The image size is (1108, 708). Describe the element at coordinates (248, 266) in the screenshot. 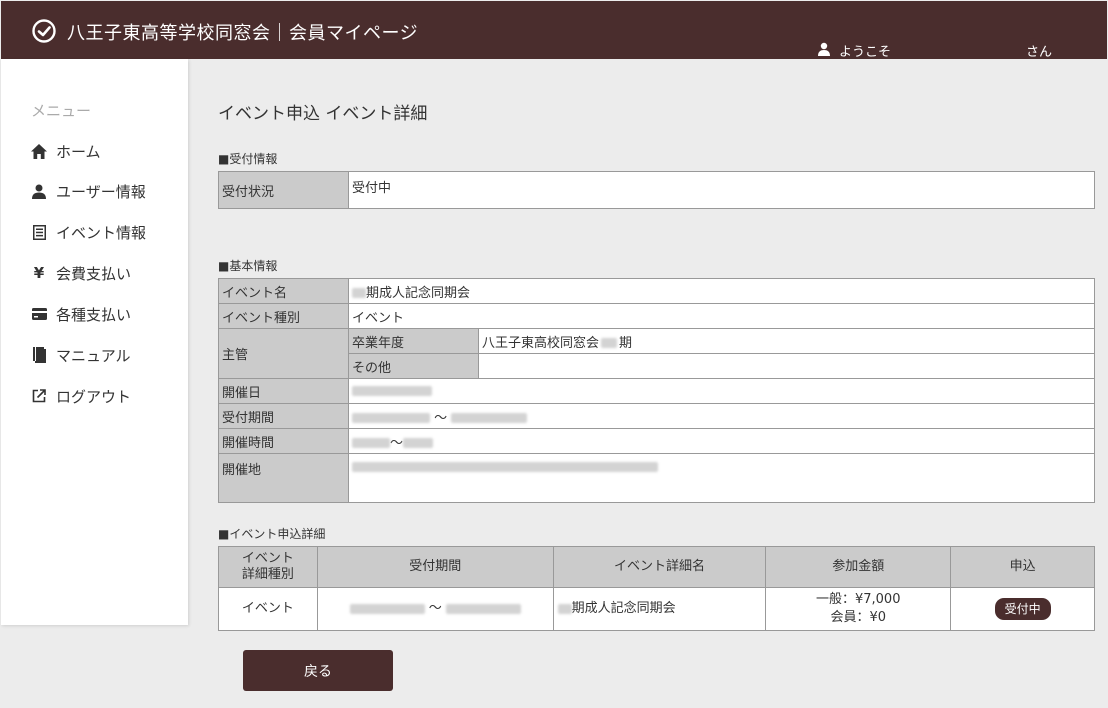

I see `basic-section-title: ■基本情報` at that location.